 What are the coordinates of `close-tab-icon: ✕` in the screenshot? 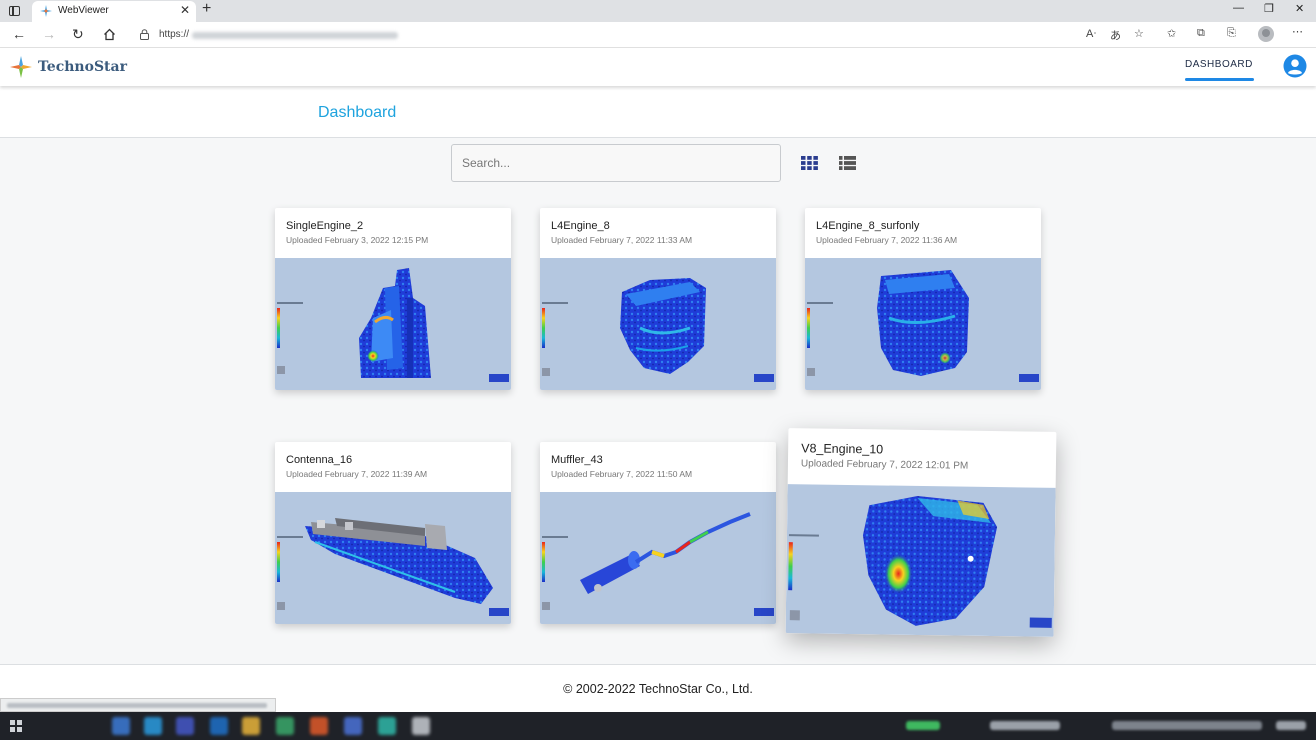 It's located at (185, 10).